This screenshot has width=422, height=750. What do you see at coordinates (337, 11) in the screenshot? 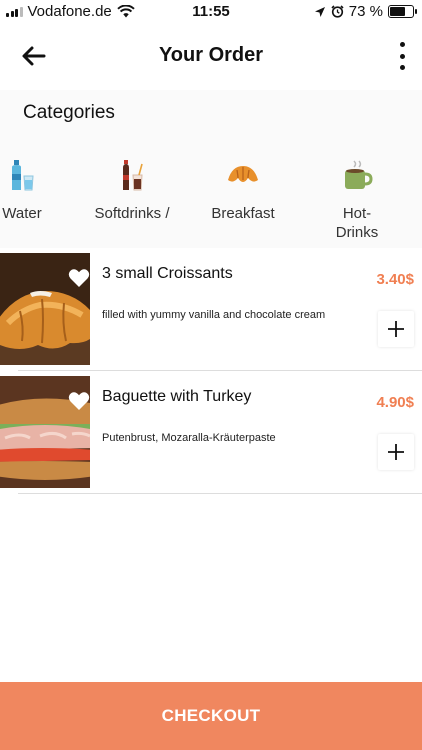
I see `alarm-icon` at bounding box center [337, 11].